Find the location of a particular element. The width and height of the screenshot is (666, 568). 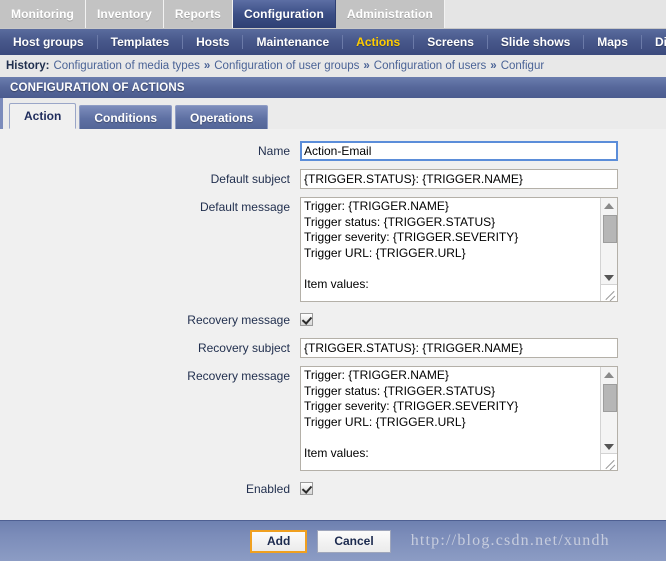

name-input is located at coordinates (459, 151).